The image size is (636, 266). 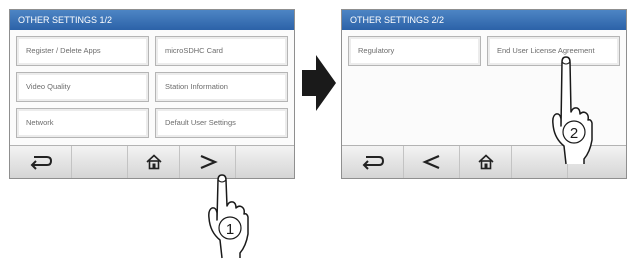 I want to click on menu-item-microsdhc-card: microSDHC Card, so click(x=221, y=51).